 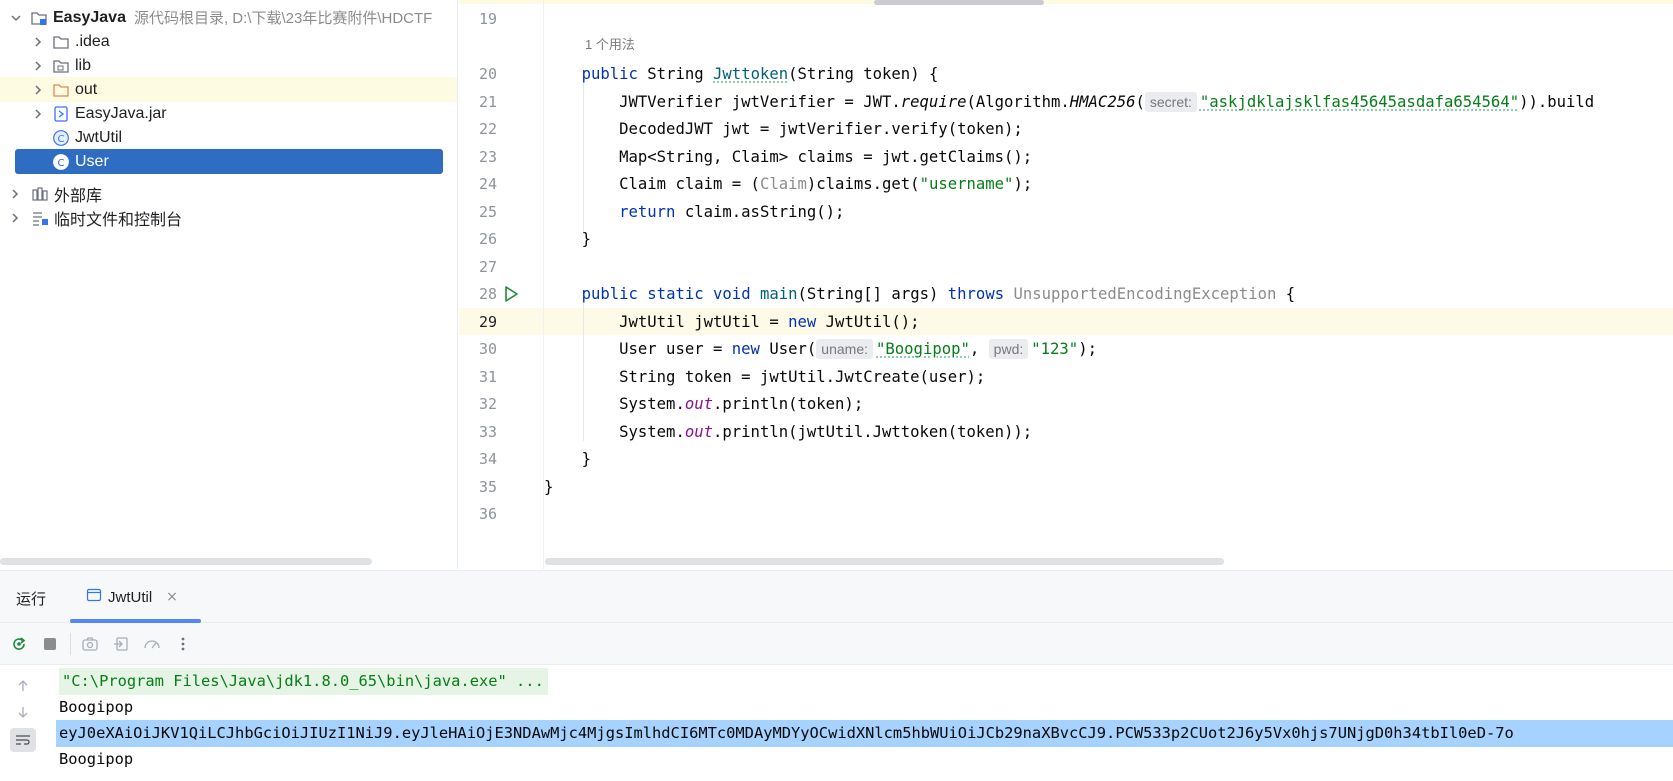 I want to click on tree-item-label: out, so click(x=86, y=89).